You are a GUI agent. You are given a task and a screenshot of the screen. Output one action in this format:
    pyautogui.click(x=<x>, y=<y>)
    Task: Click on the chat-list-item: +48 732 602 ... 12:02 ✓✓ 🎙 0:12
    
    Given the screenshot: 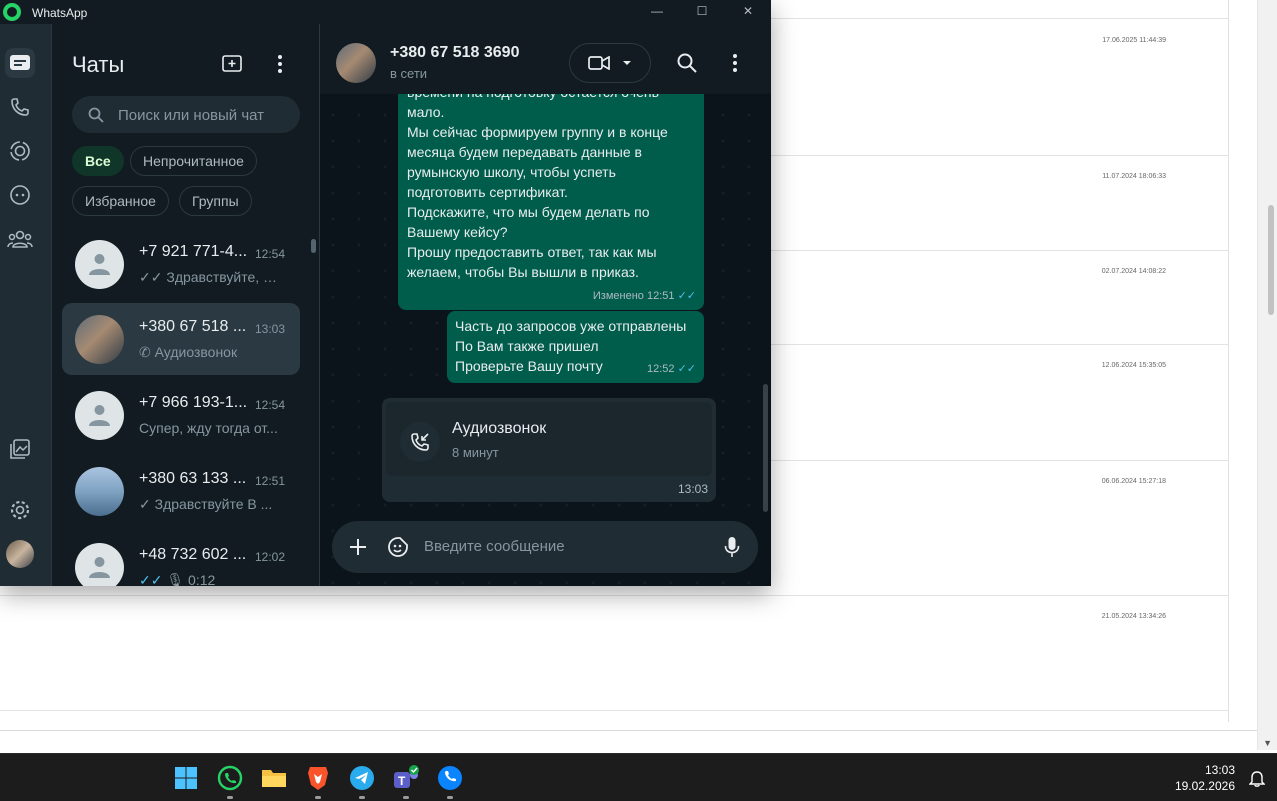 What is the action you would take?
    pyautogui.click(x=181, y=558)
    